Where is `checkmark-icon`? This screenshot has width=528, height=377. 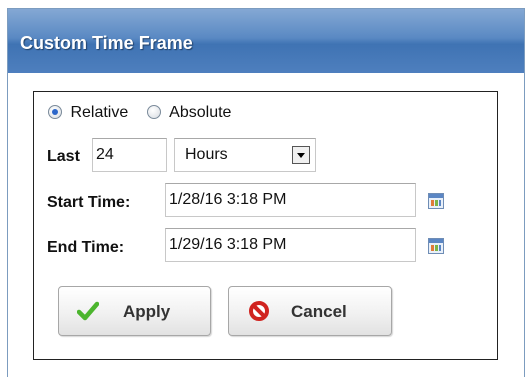 checkmark-icon is located at coordinates (88, 311).